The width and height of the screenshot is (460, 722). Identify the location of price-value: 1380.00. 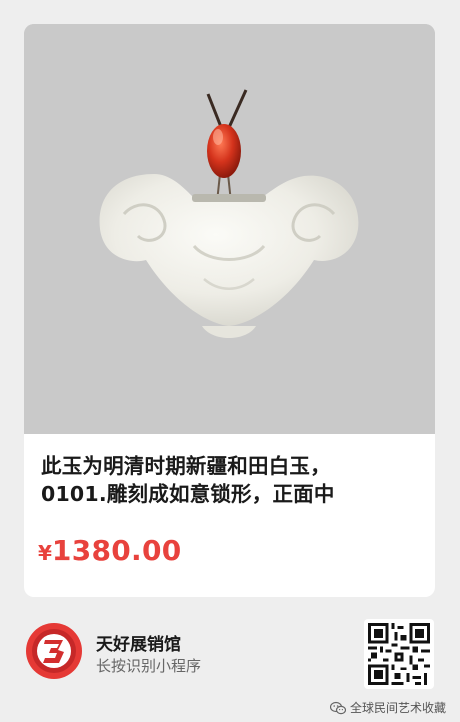
(116, 550).